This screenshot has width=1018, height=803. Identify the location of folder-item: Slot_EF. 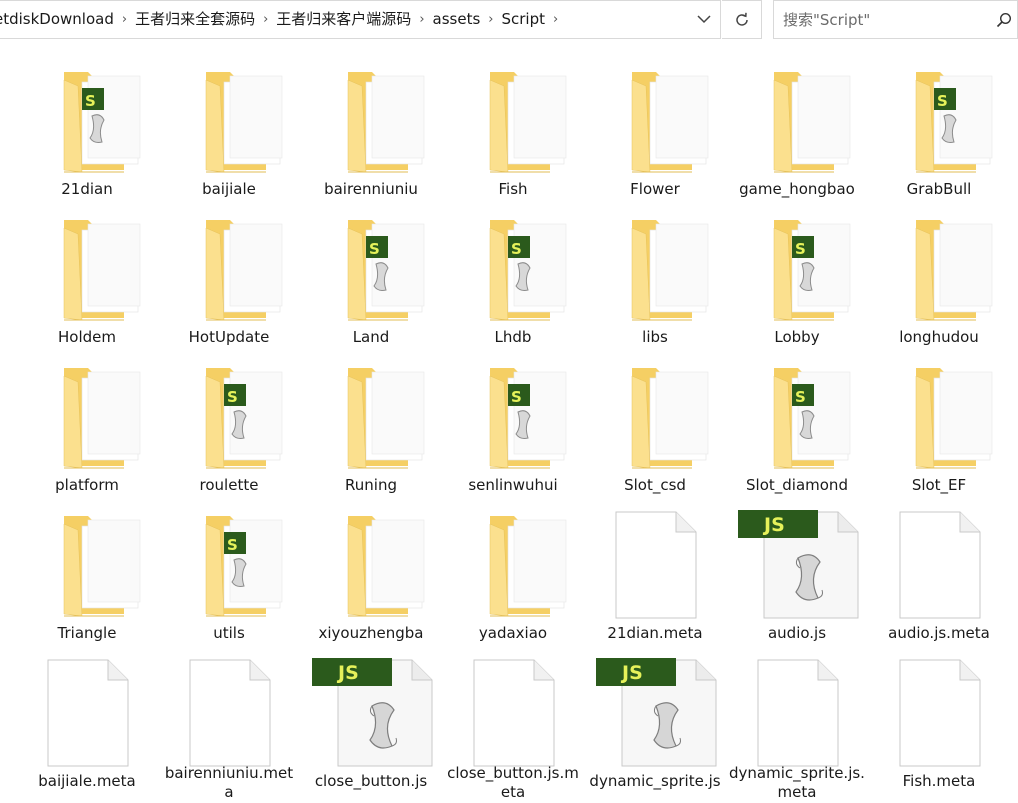
(939, 433).